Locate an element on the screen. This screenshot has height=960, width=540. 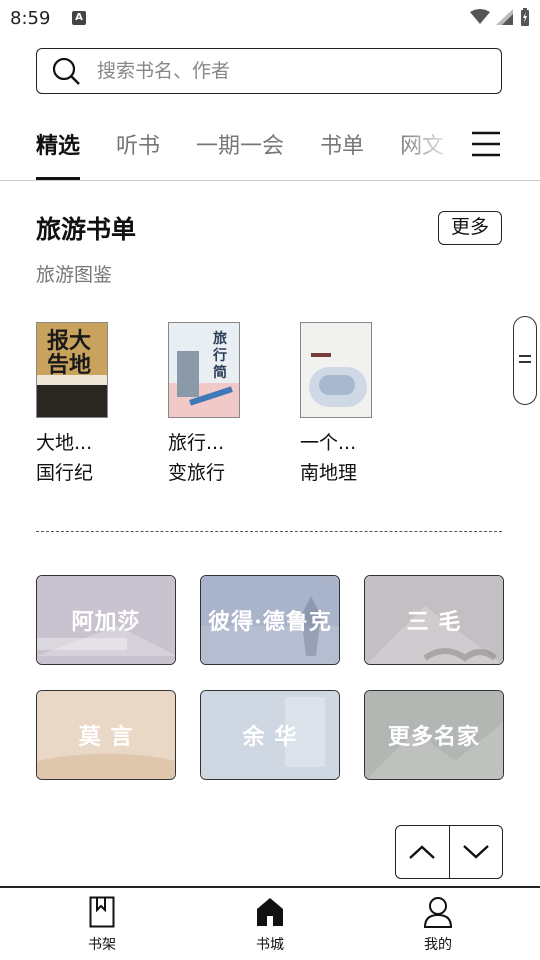
scroll-up-button is located at coordinates (423, 852).